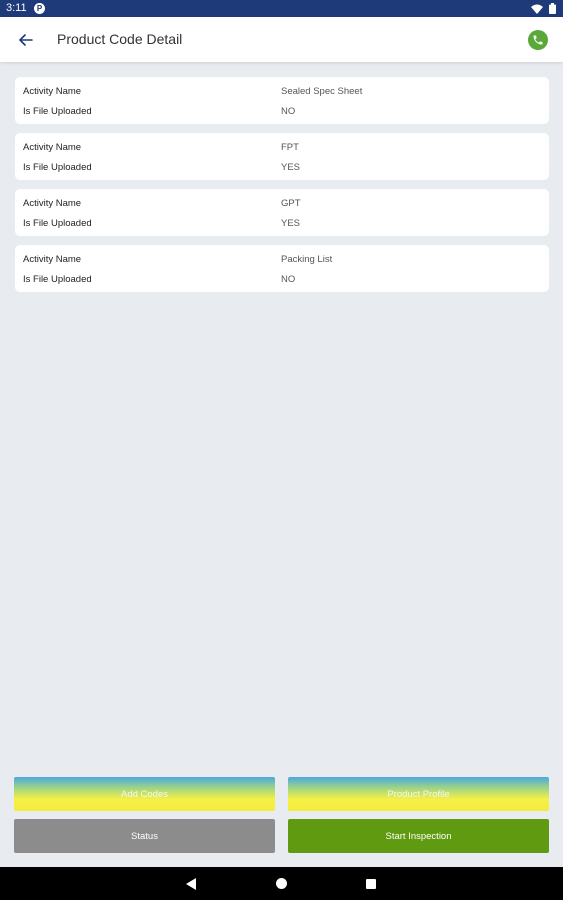  What do you see at coordinates (418, 836) in the screenshot?
I see `start-inspection-button: Start Inspection` at bounding box center [418, 836].